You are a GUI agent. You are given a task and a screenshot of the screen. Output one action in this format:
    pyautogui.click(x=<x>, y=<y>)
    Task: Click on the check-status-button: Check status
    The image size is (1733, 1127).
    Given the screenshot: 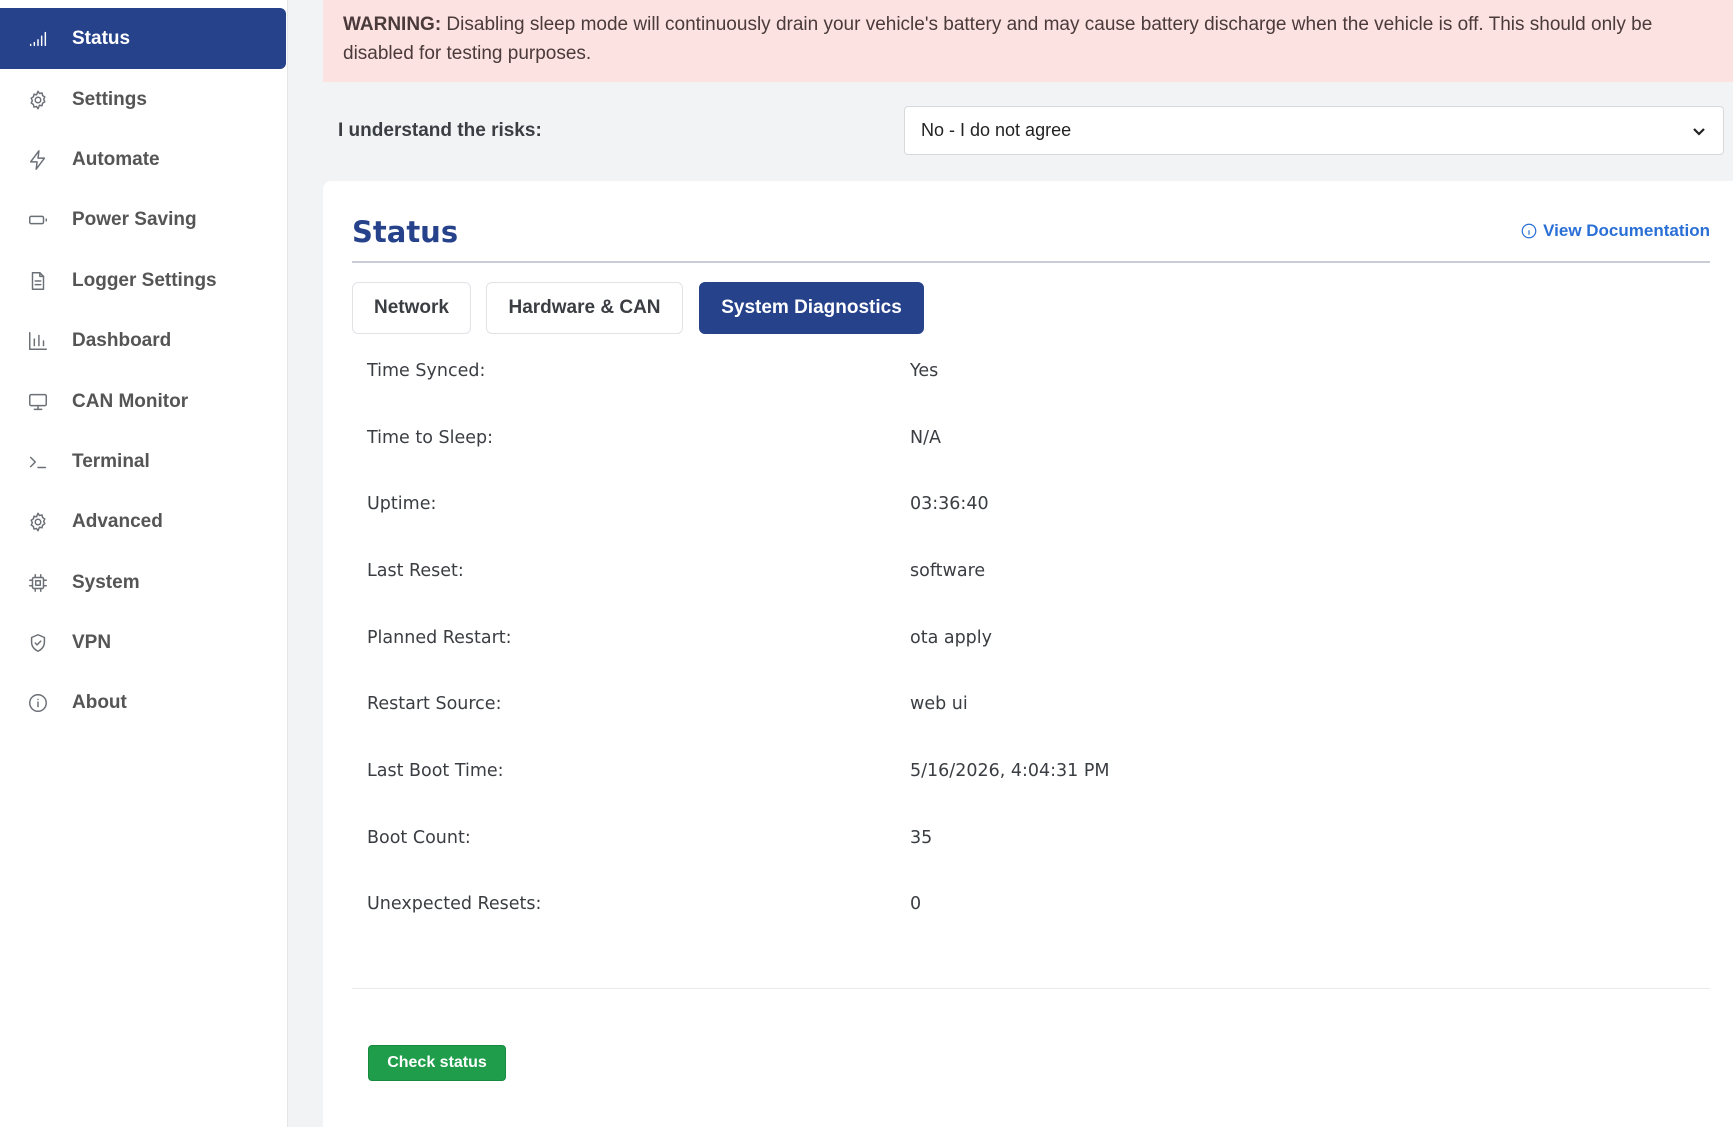 What is the action you would take?
    pyautogui.click(x=437, y=1063)
    